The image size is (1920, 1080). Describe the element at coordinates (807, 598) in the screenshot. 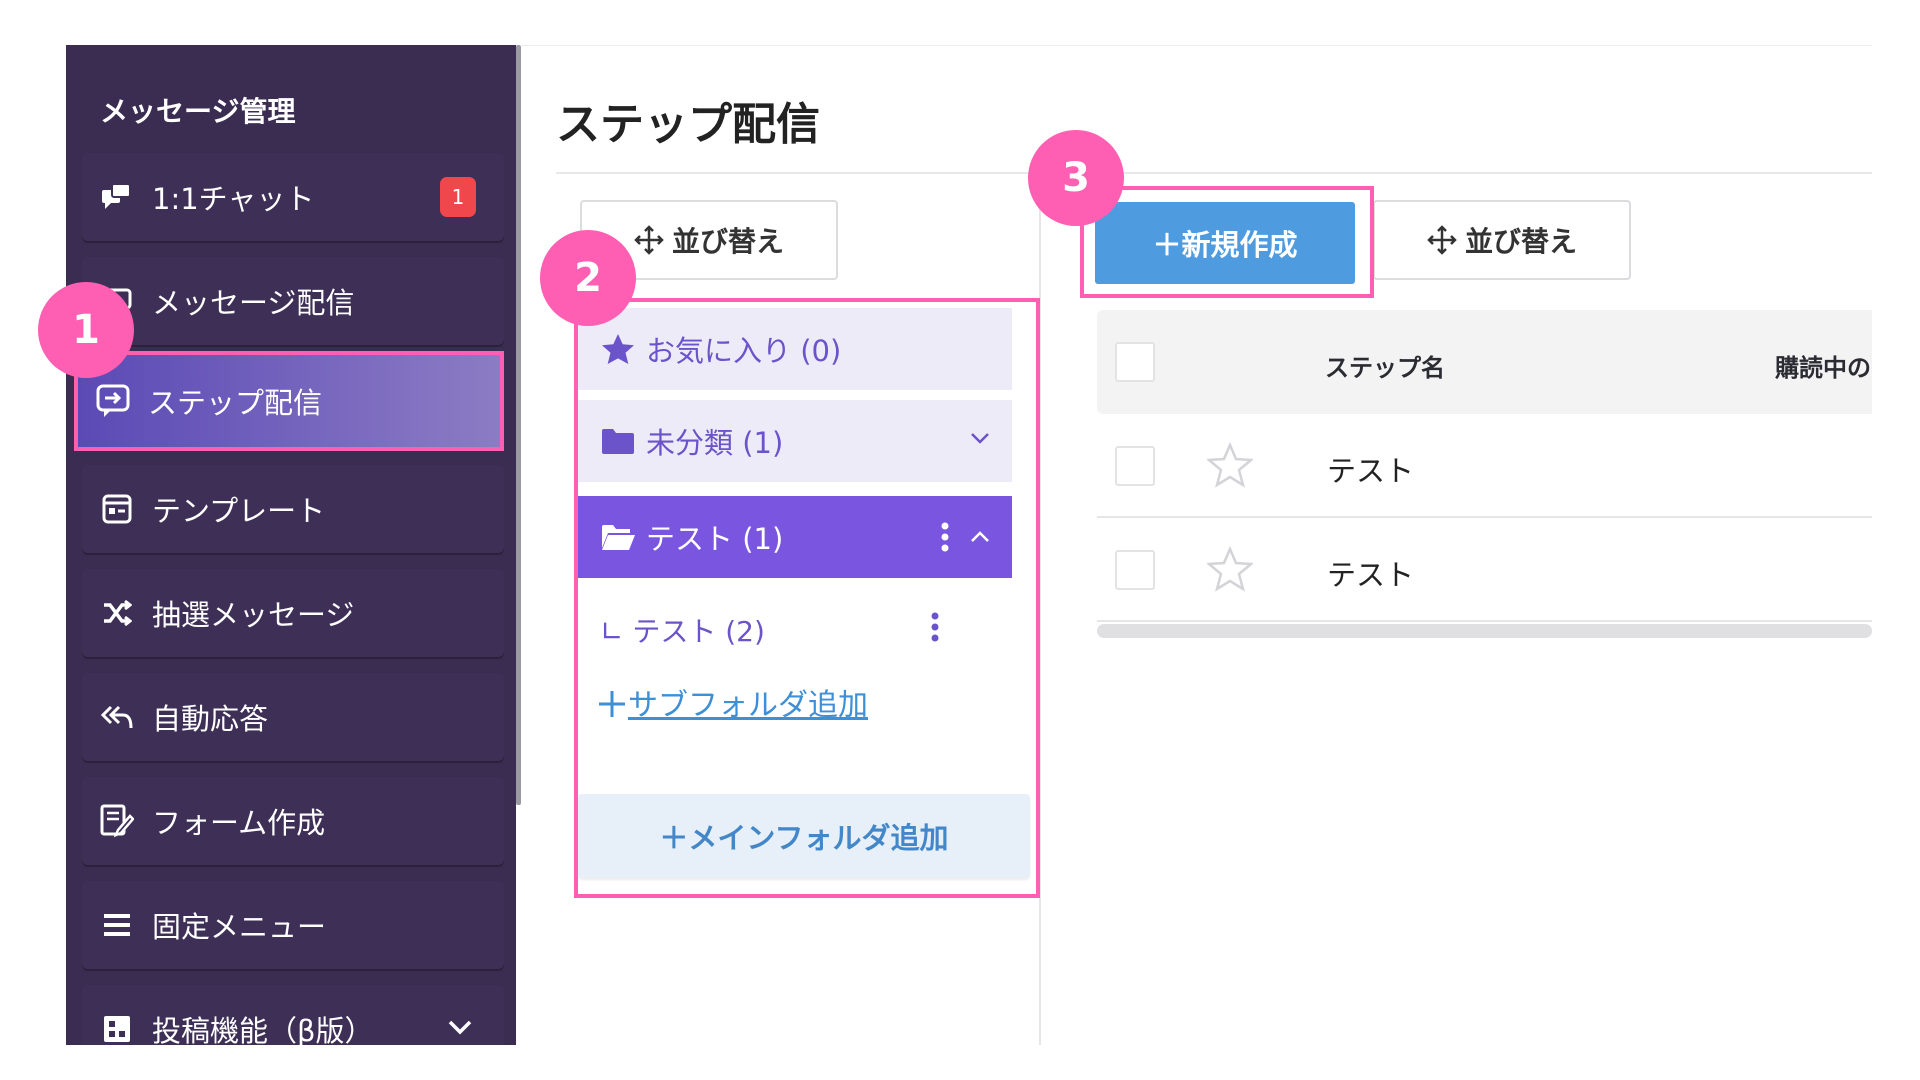

I see `highlight-folder-panel` at that location.